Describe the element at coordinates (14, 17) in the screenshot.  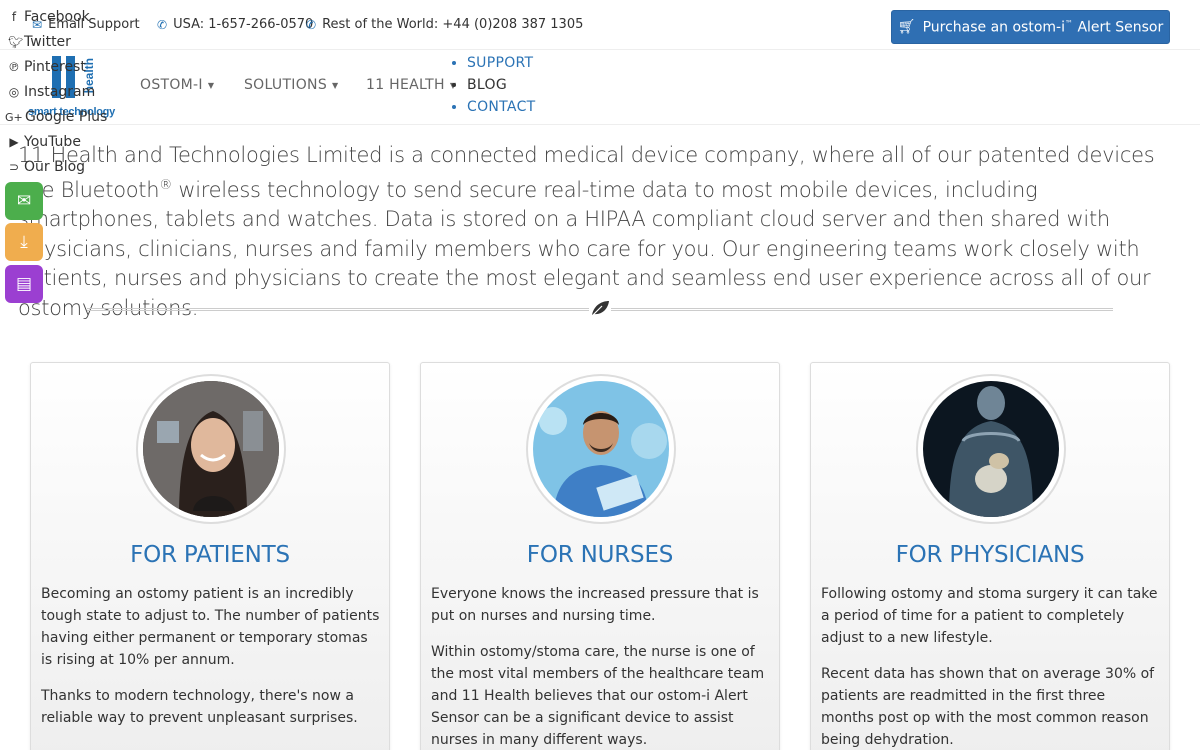
I see `facebook-icon: f` at that location.